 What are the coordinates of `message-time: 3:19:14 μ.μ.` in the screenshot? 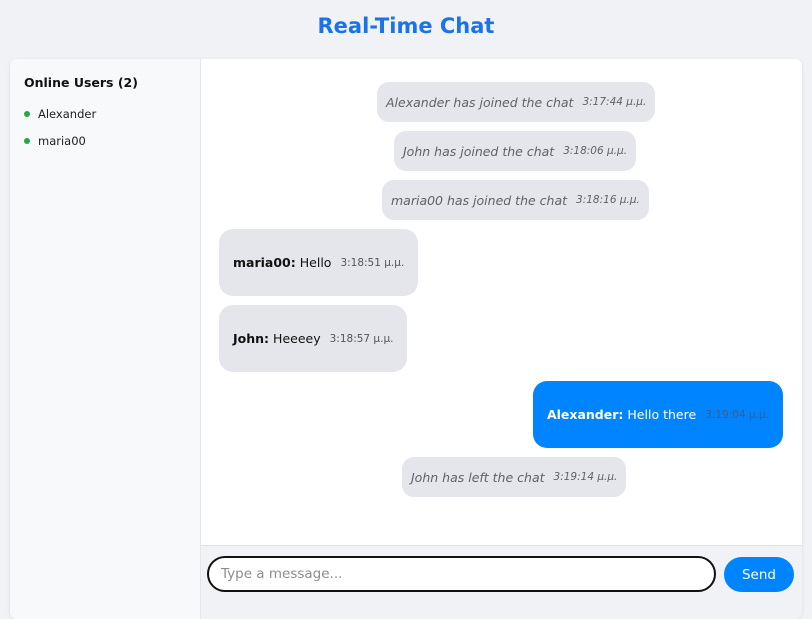 It's located at (585, 477).